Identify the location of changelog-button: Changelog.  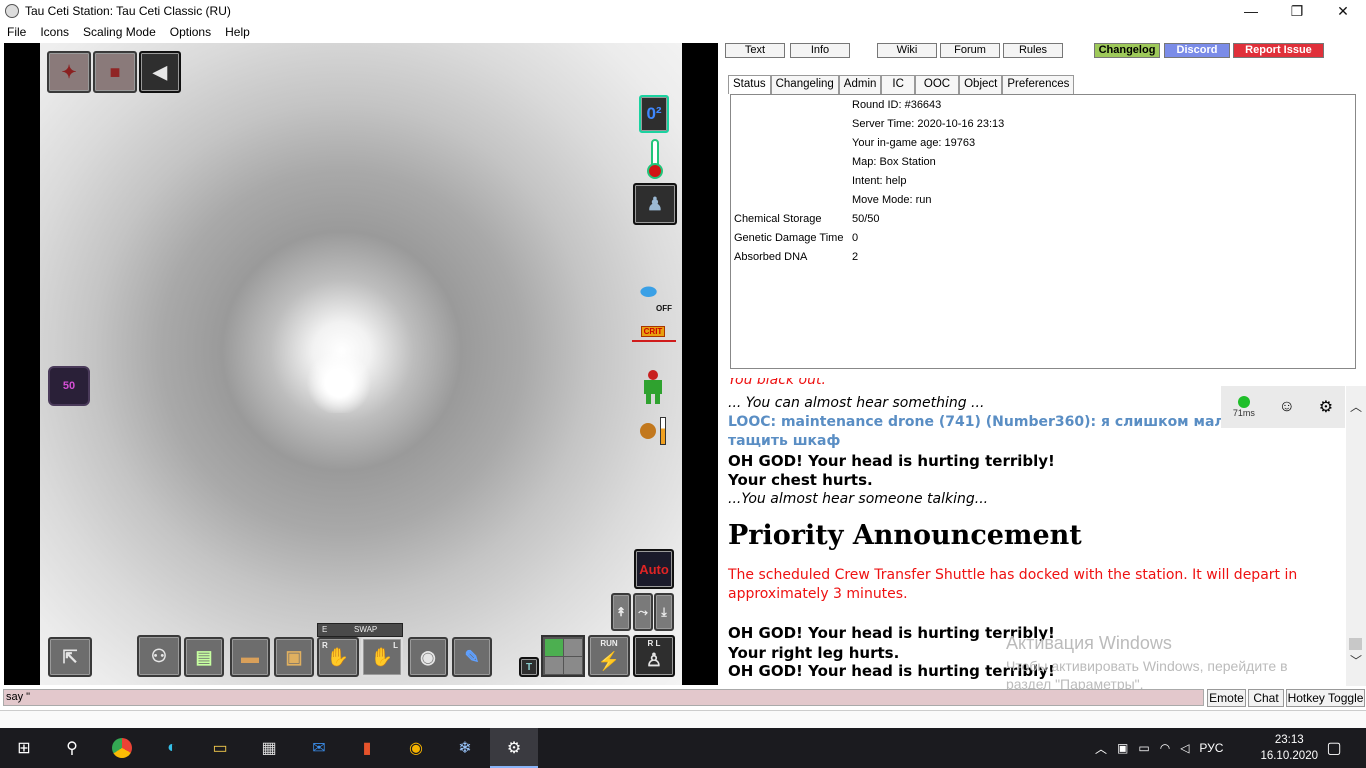
(1127, 50).